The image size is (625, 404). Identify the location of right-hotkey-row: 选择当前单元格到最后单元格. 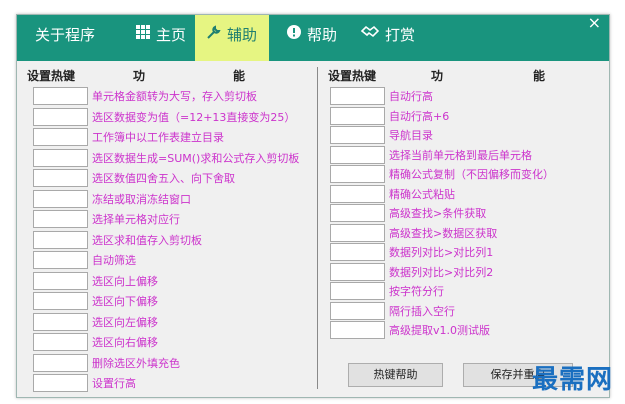
(431, 155).